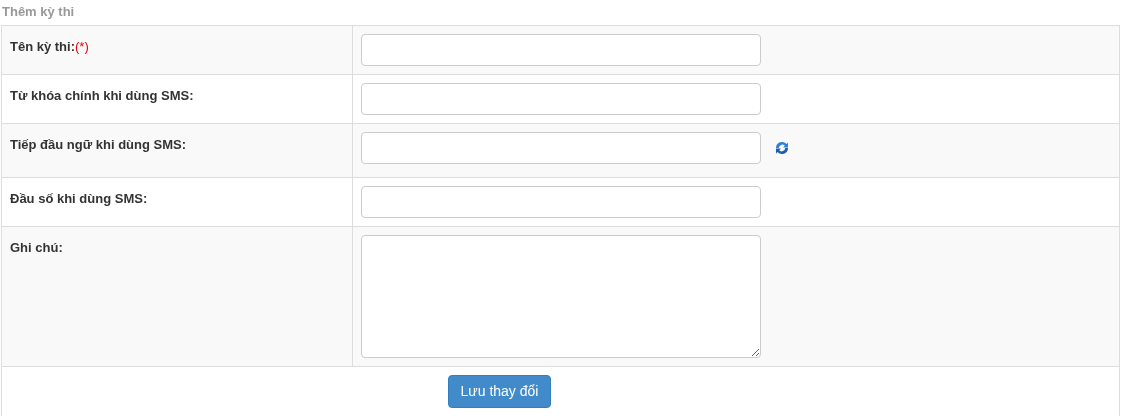 This screenshot has height=416, width=1121. Describe the element at coordinates (98, 144) in the screenshot. I see `field-label: Tiếp đầu ngữ khi dùng SMS:` at that location.